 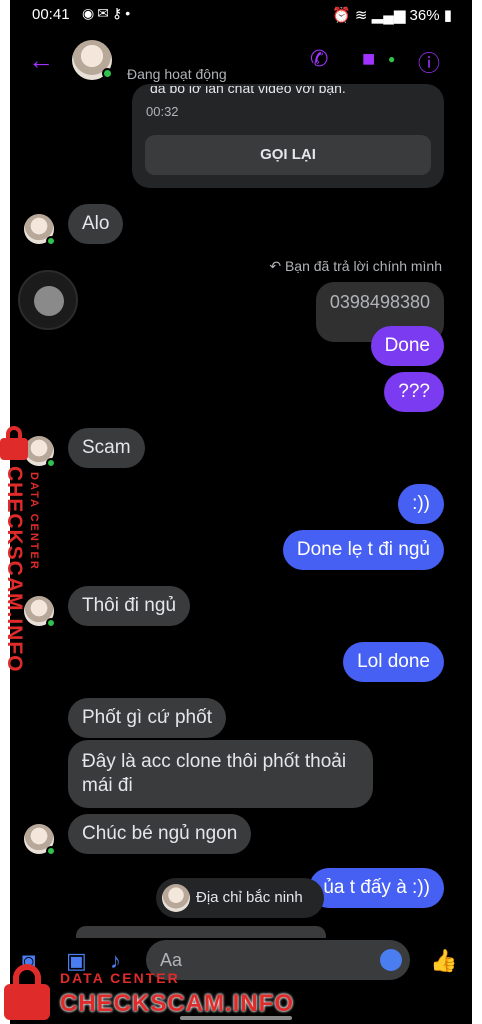 I want to click on thumbs-up-icon: 👍, so click(x=443, y=961).